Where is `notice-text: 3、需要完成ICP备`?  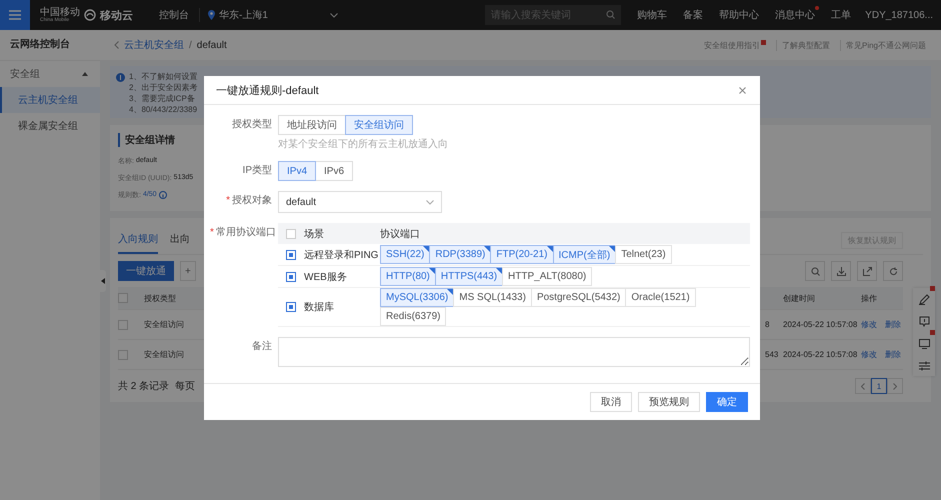
notice-text: 3、需要完成ICP备 is located at coordinates (162, 98).